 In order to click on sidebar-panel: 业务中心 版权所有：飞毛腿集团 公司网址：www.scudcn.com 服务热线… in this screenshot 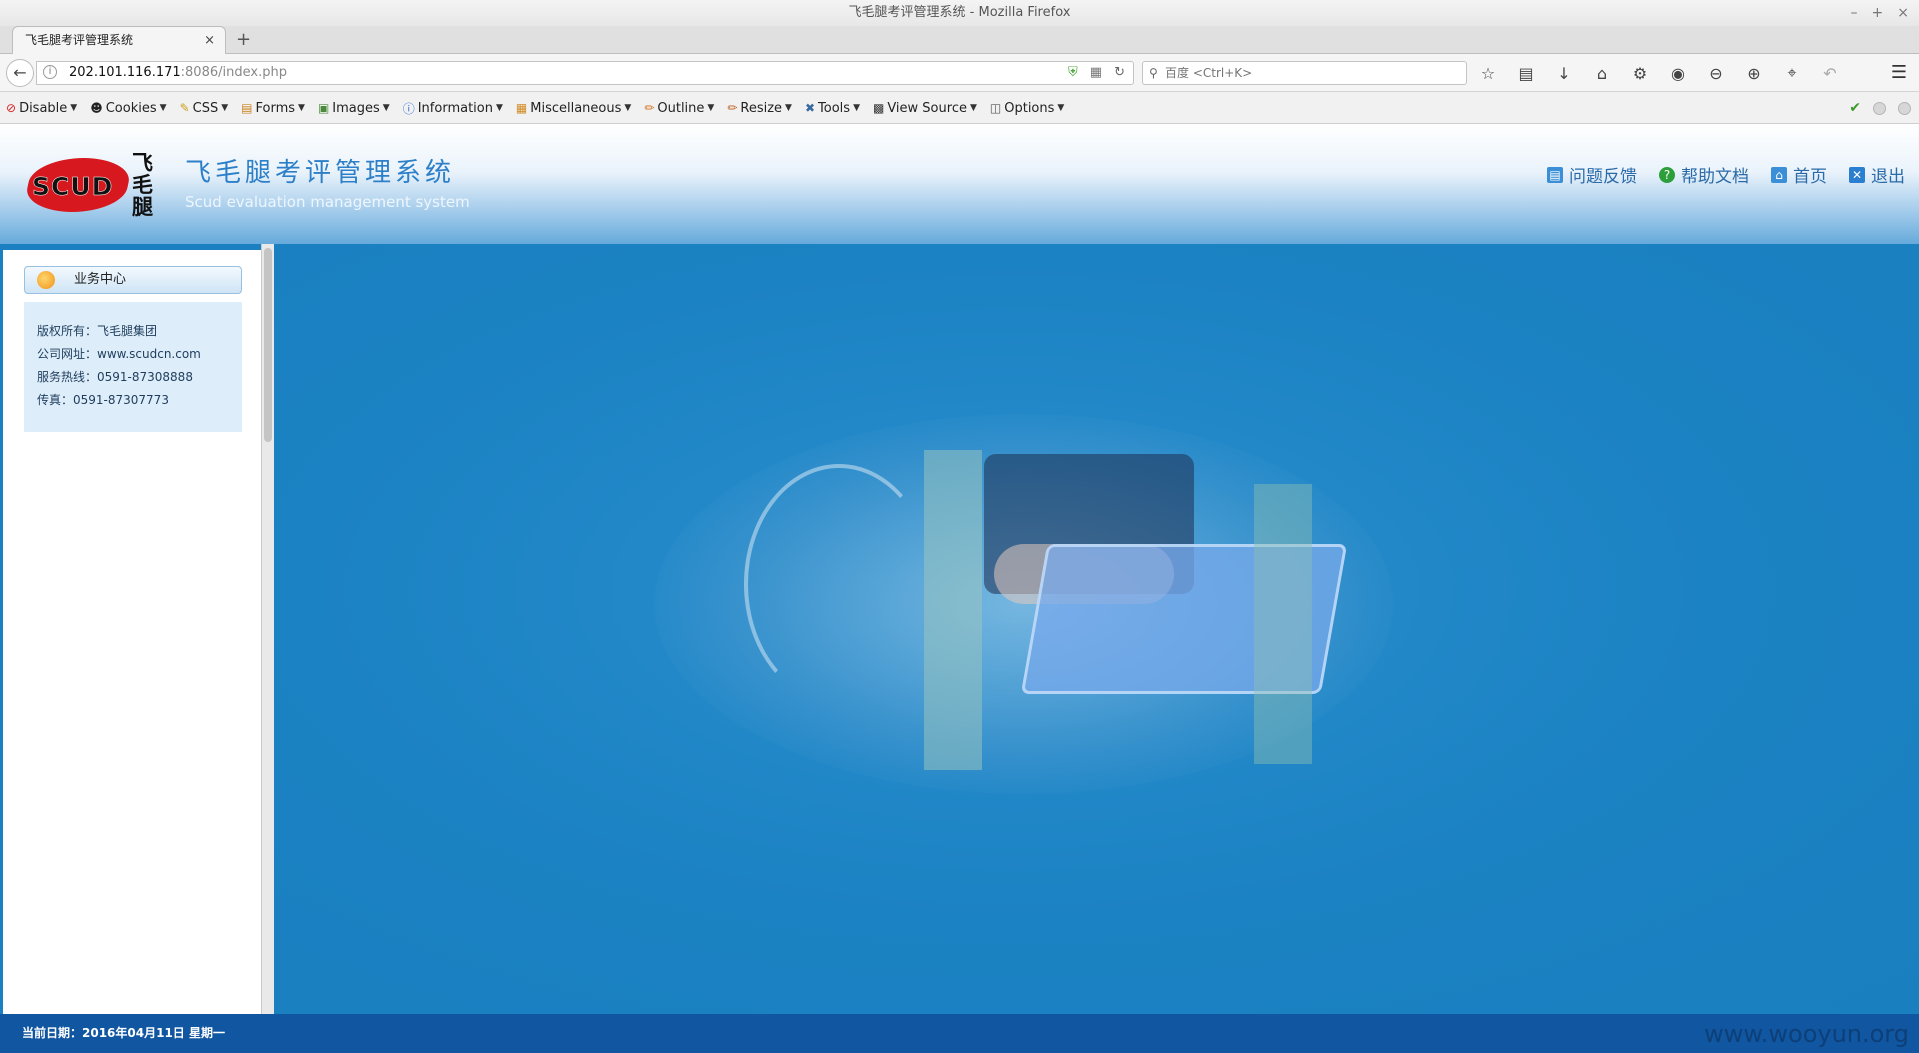, I will do `click(132, 632)`.